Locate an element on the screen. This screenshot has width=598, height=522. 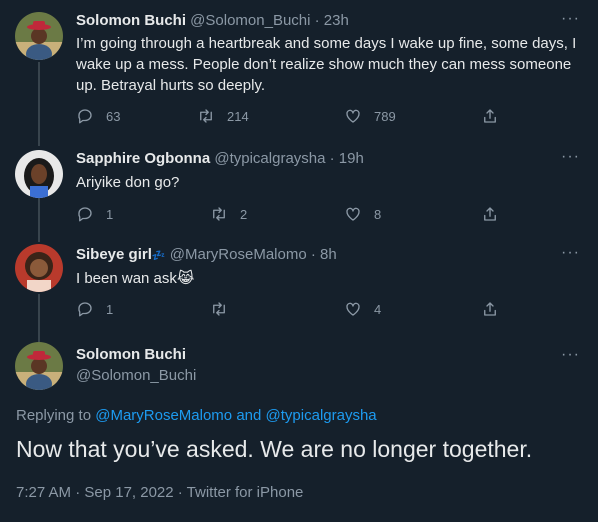
retweet-button is located at coordinates (219, 309).